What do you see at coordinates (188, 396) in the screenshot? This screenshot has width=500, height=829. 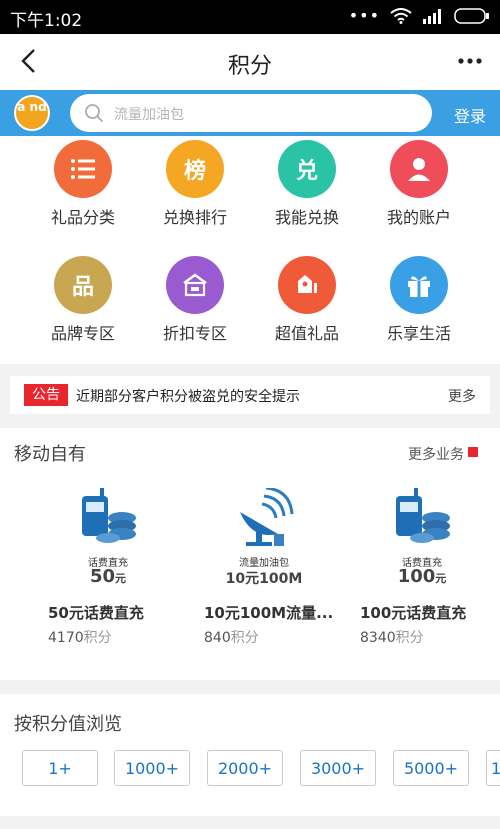 I see `notice-text: 近期部分客户积分被盗兑的安全提示` at bounding box center [188, 396].